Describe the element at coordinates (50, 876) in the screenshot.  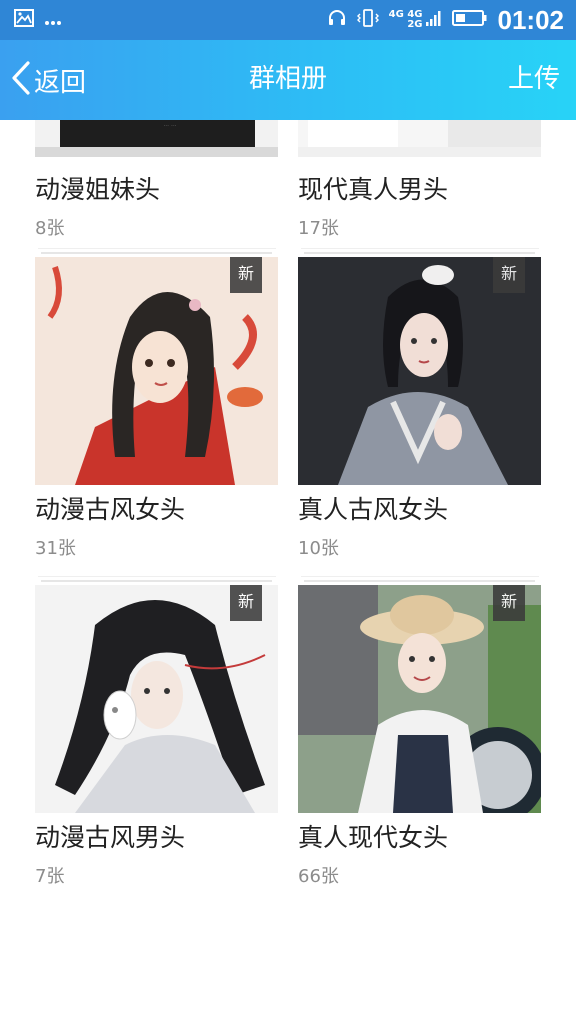
I see `album-count: 7张` at that location.